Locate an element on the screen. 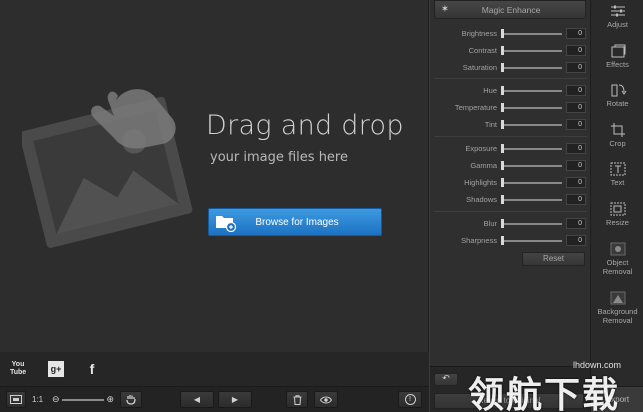 Image resolution: width=643 pixels, height=412 pixels. facebook-icon: f is located at coordinates (92, 369).